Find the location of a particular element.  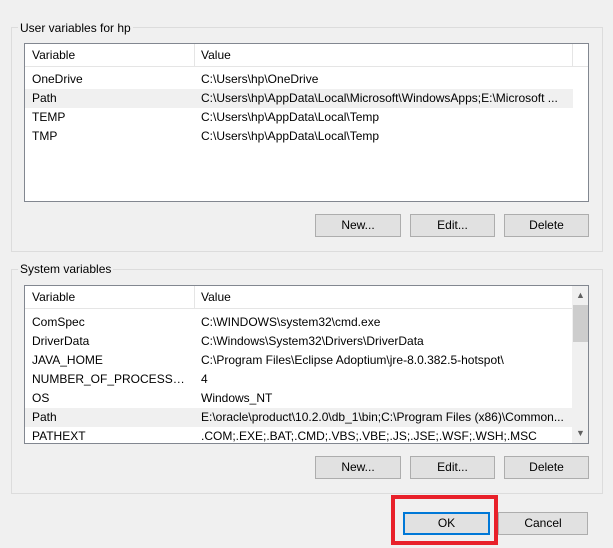

user-variable-row: OneDrive C:\Users\hp\OneDrive is located at coordinates (299, 79).